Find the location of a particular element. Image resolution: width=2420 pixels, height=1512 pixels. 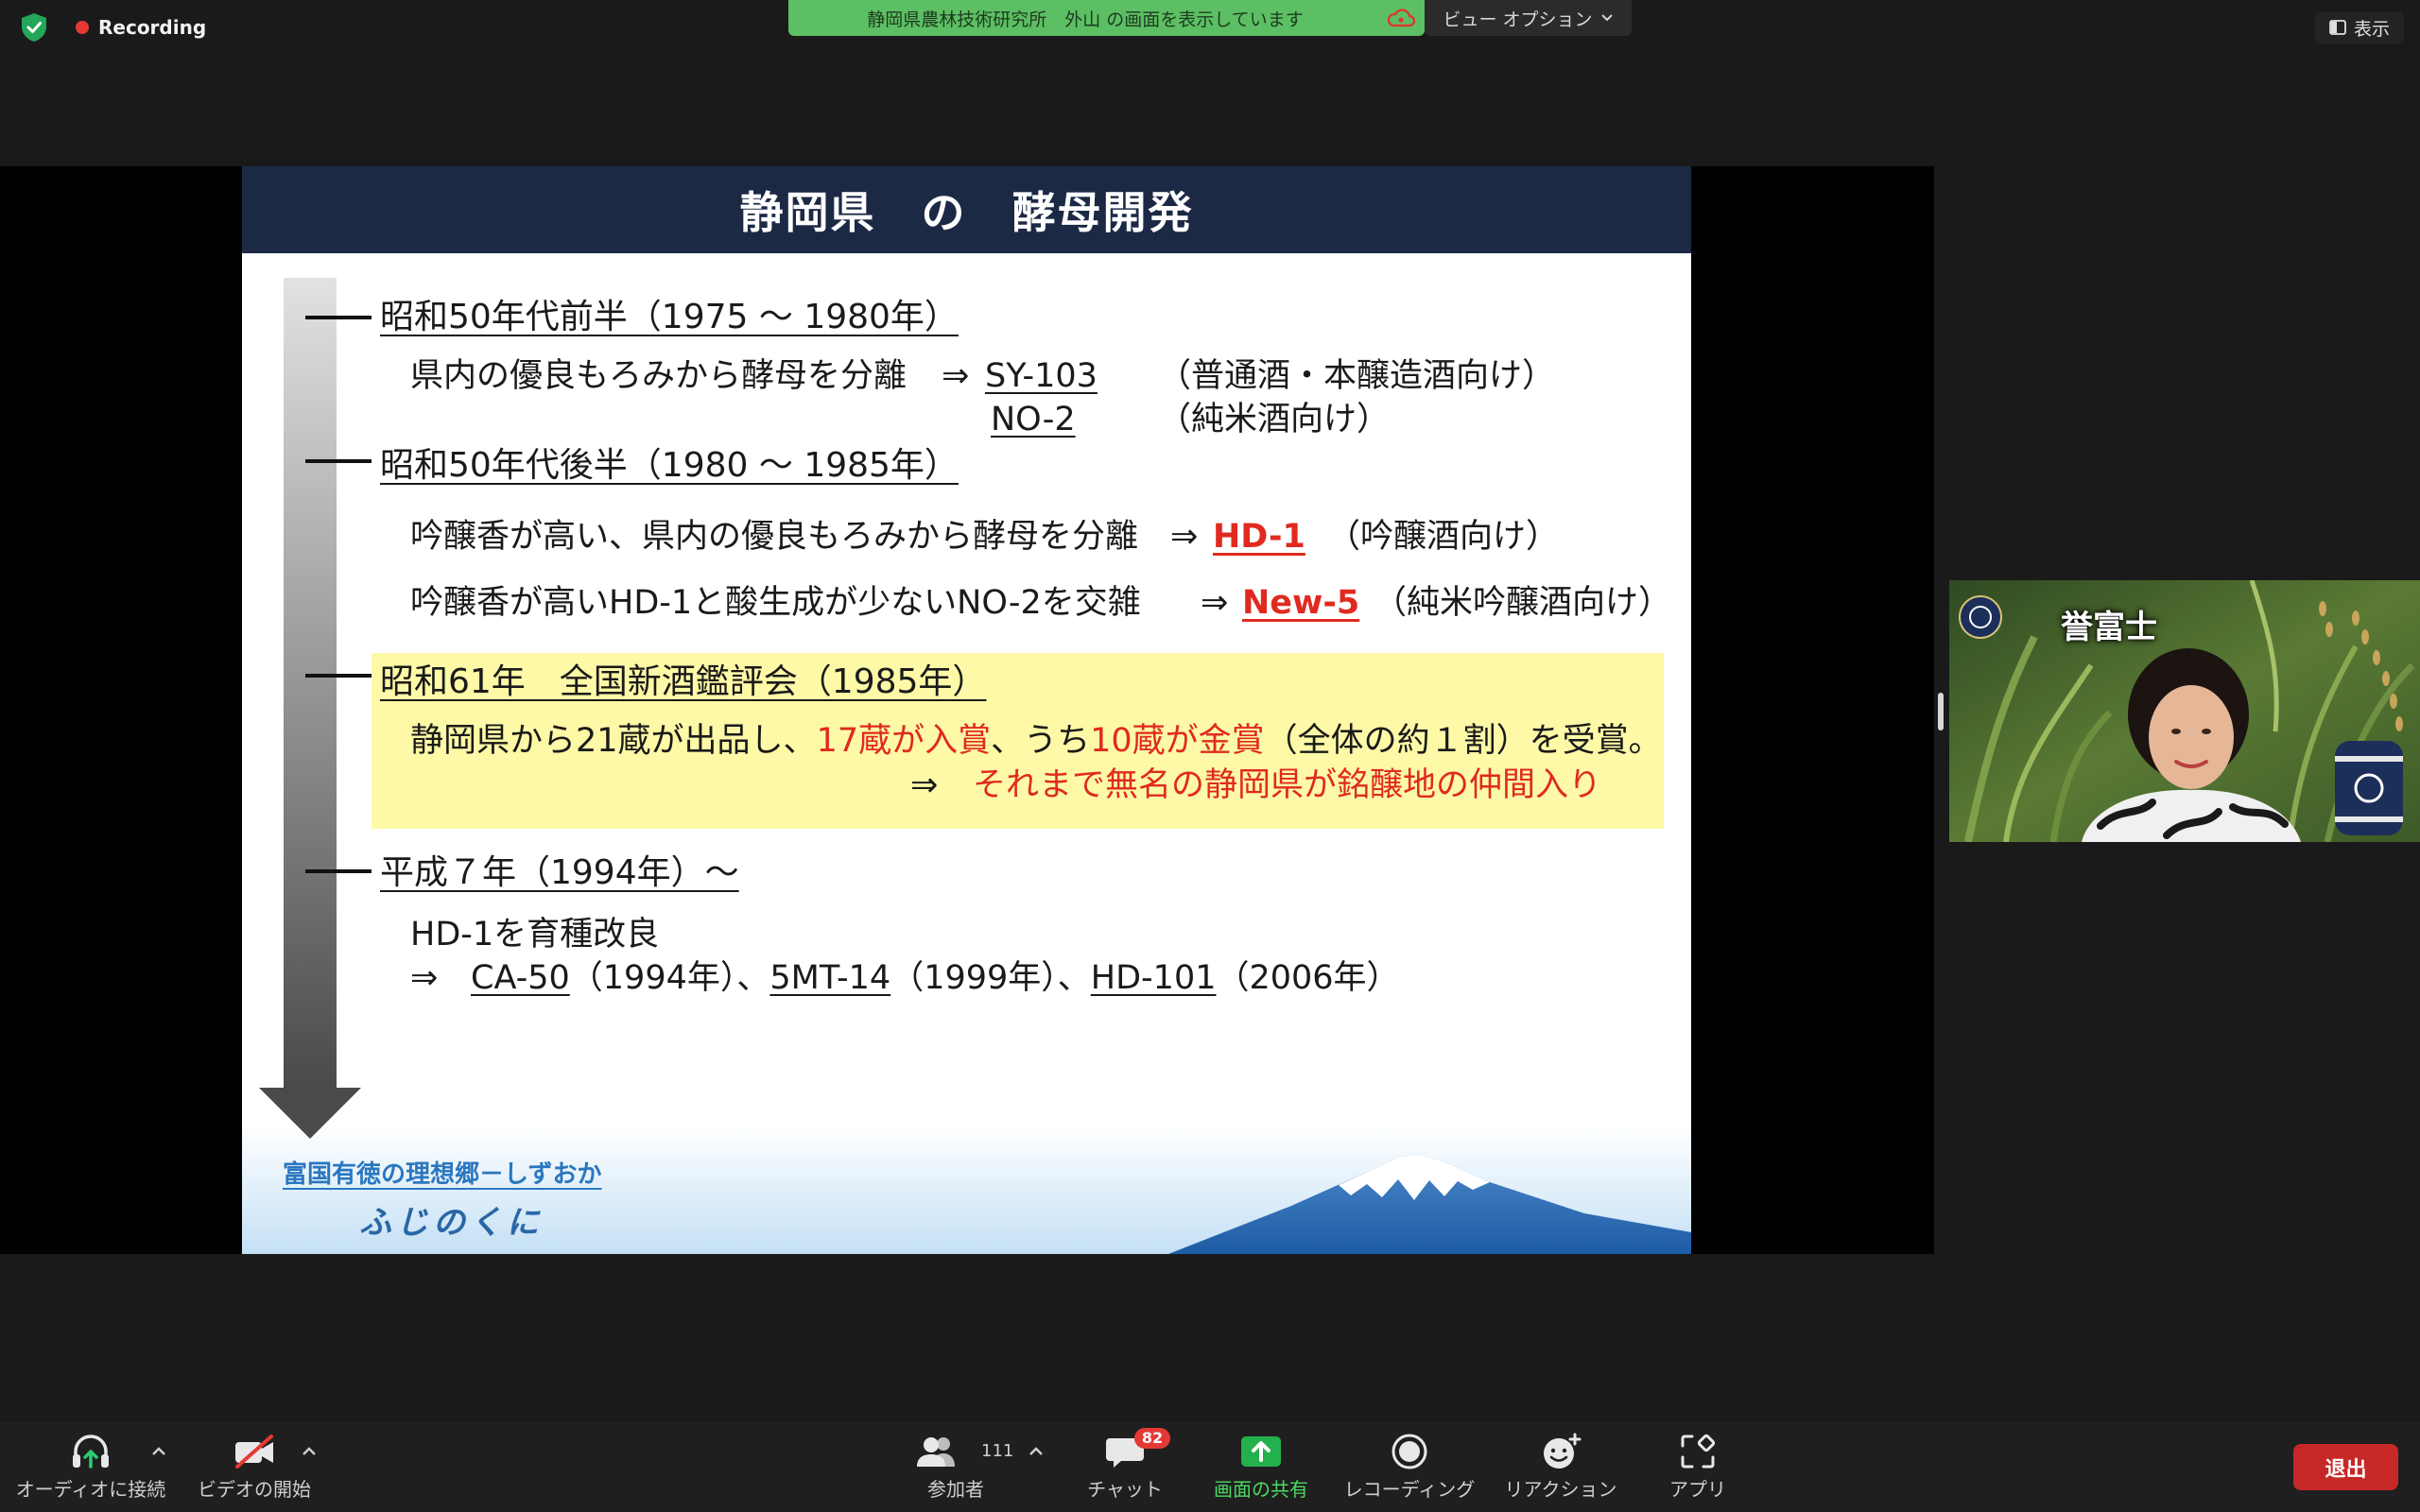

share-screen-button: 画面の共有 is located at coordinates (1261, 1467).